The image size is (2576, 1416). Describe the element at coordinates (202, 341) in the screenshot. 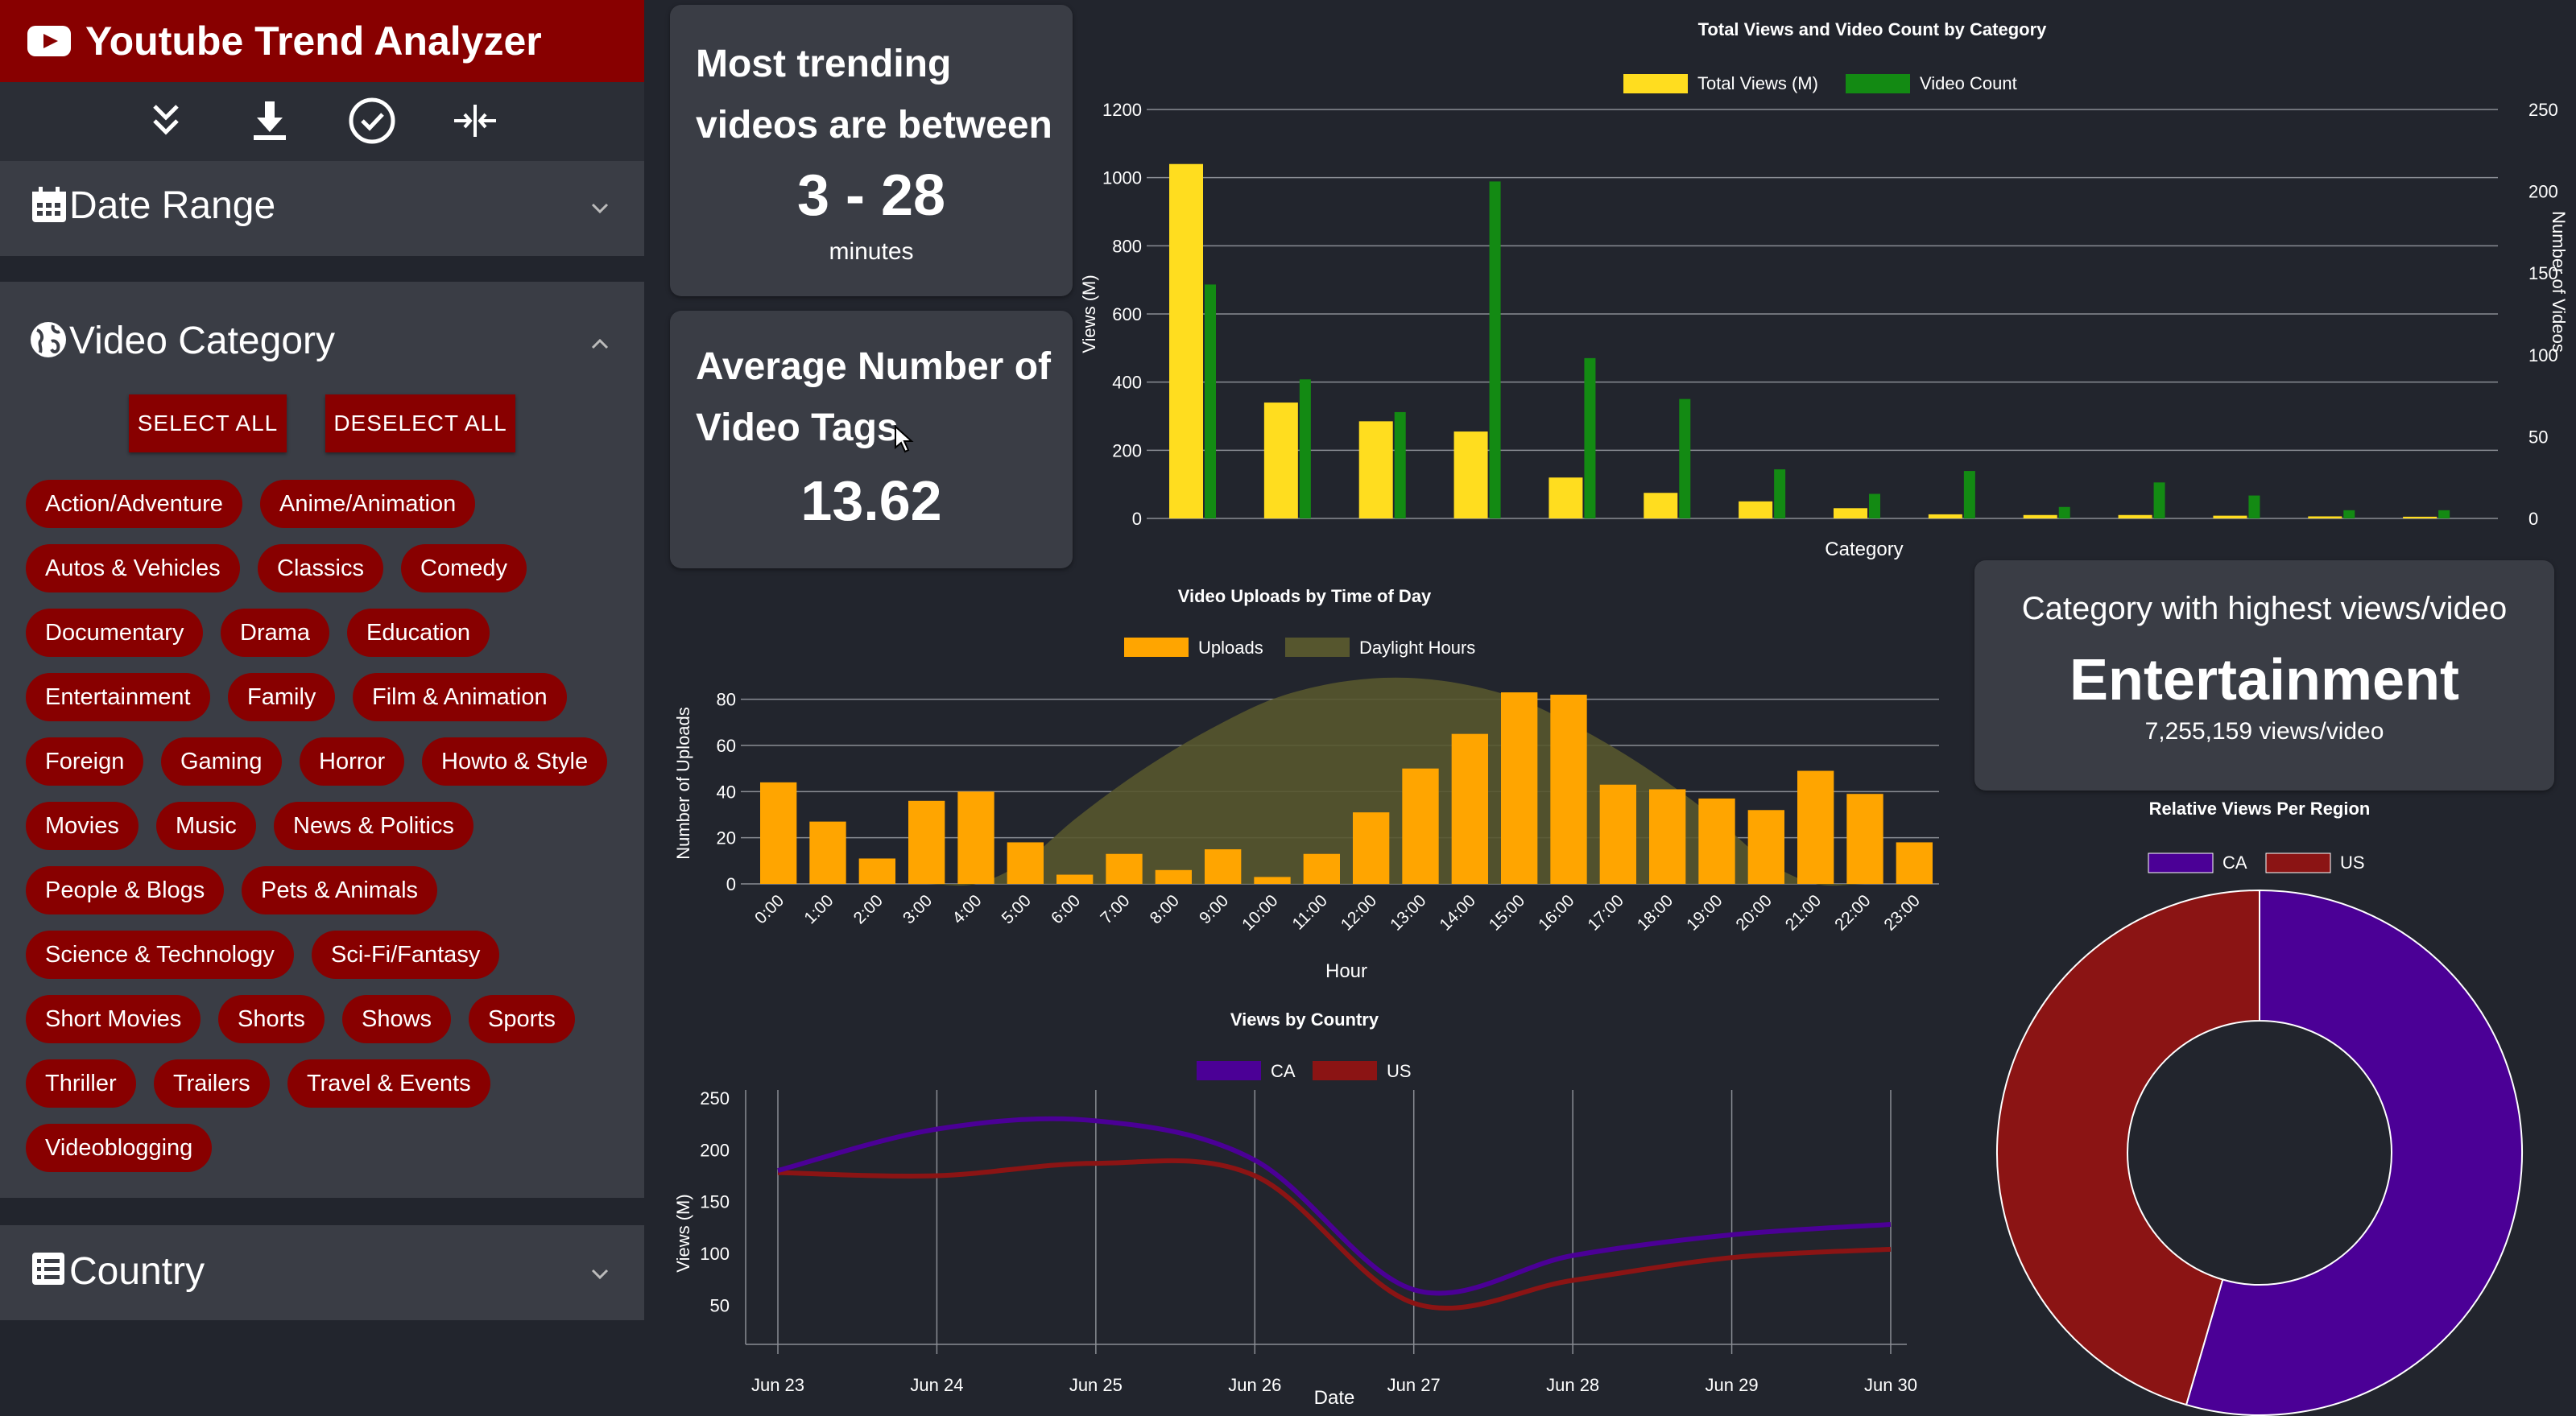

I see `video-category-title: Video Category` at that location.